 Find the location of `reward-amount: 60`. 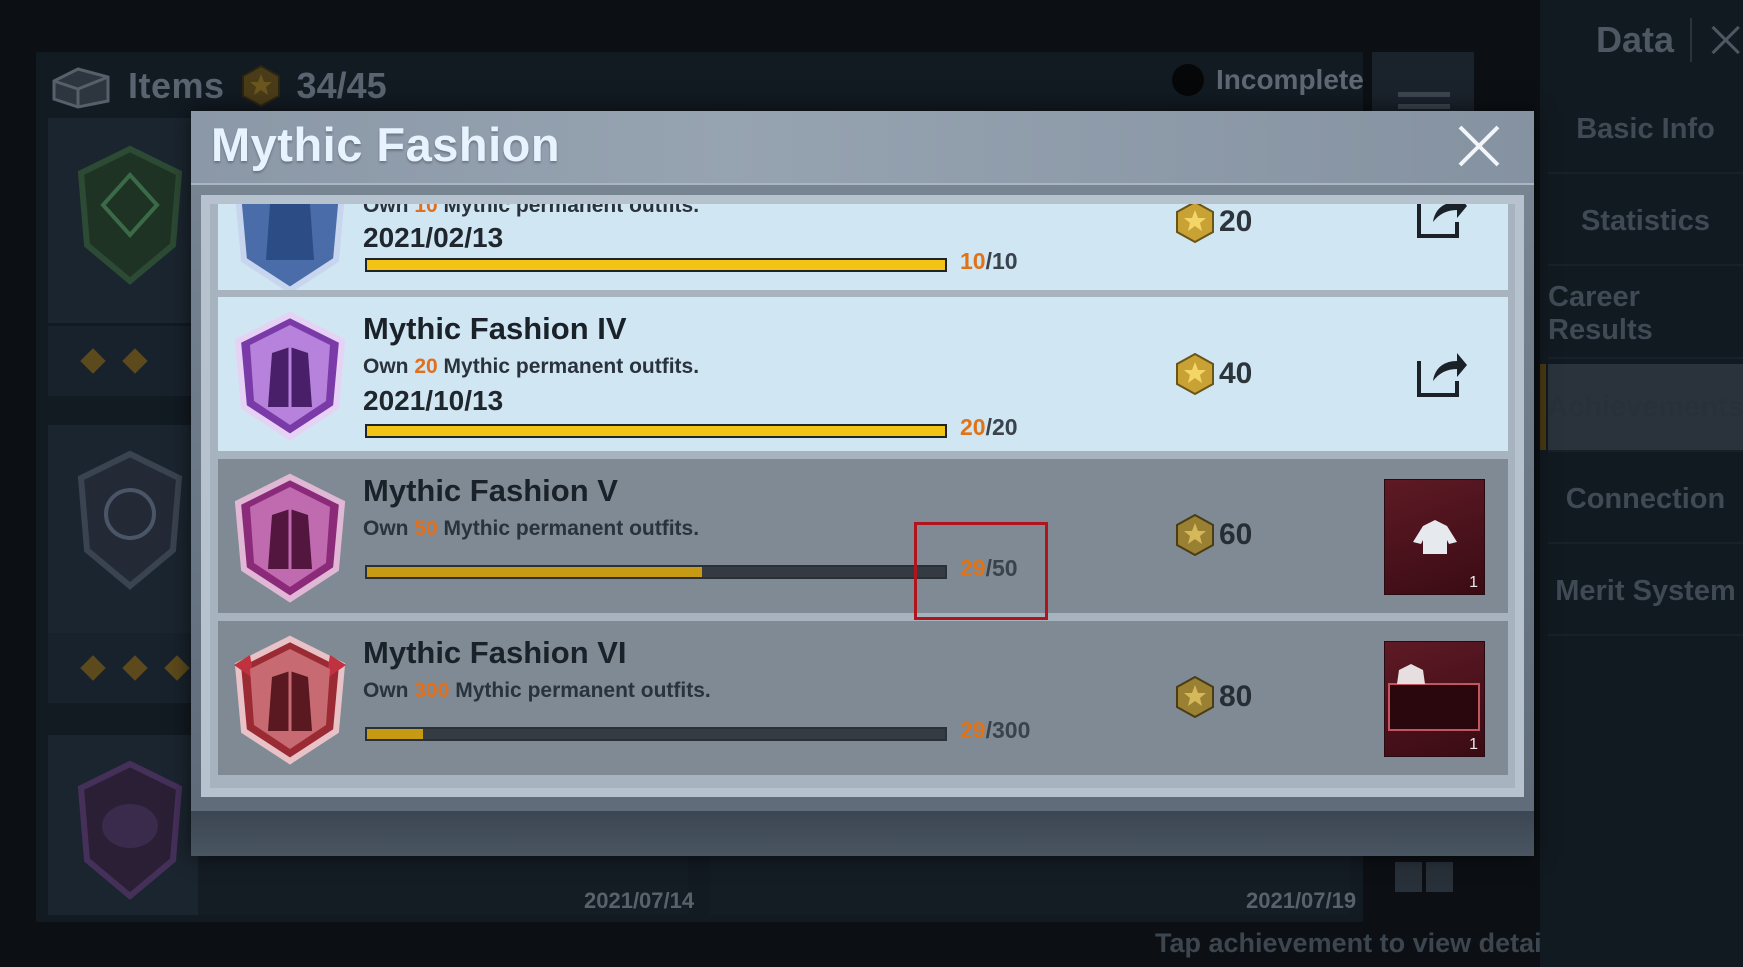

reward-amount: 60 is located at coordinates (1236, 534).